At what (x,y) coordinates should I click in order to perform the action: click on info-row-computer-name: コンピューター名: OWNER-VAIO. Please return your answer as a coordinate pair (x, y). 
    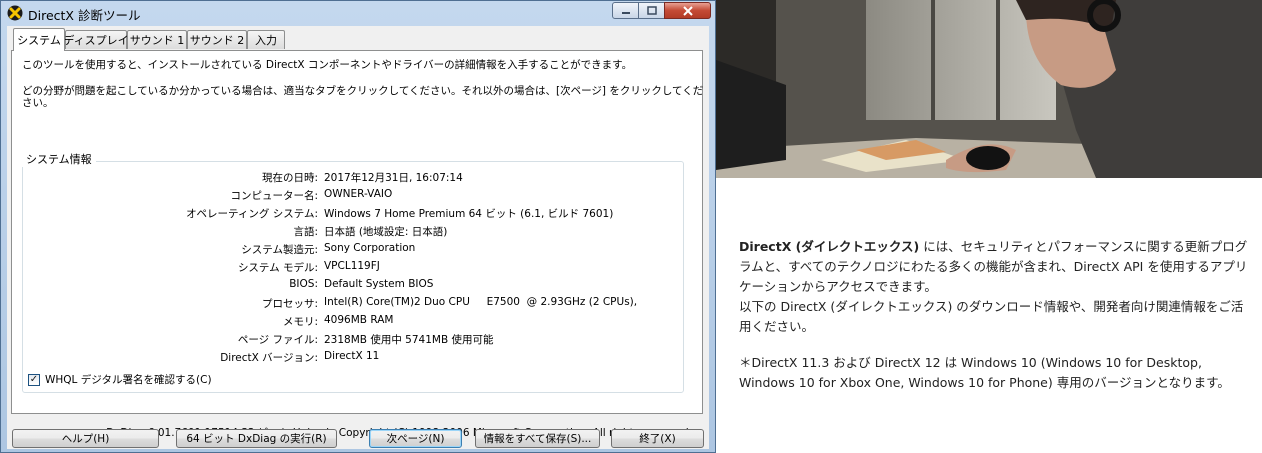
    Looking at the image, I should click on (347, 196).